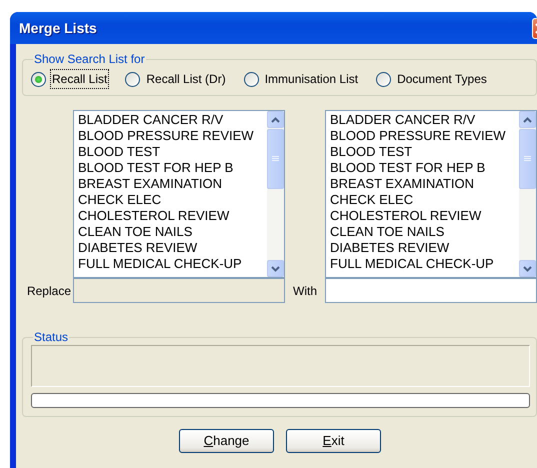 Image resolution: width=537 pixels, height=468 pixels. I want to click on radio-option: Document Types, so click(432, 79).